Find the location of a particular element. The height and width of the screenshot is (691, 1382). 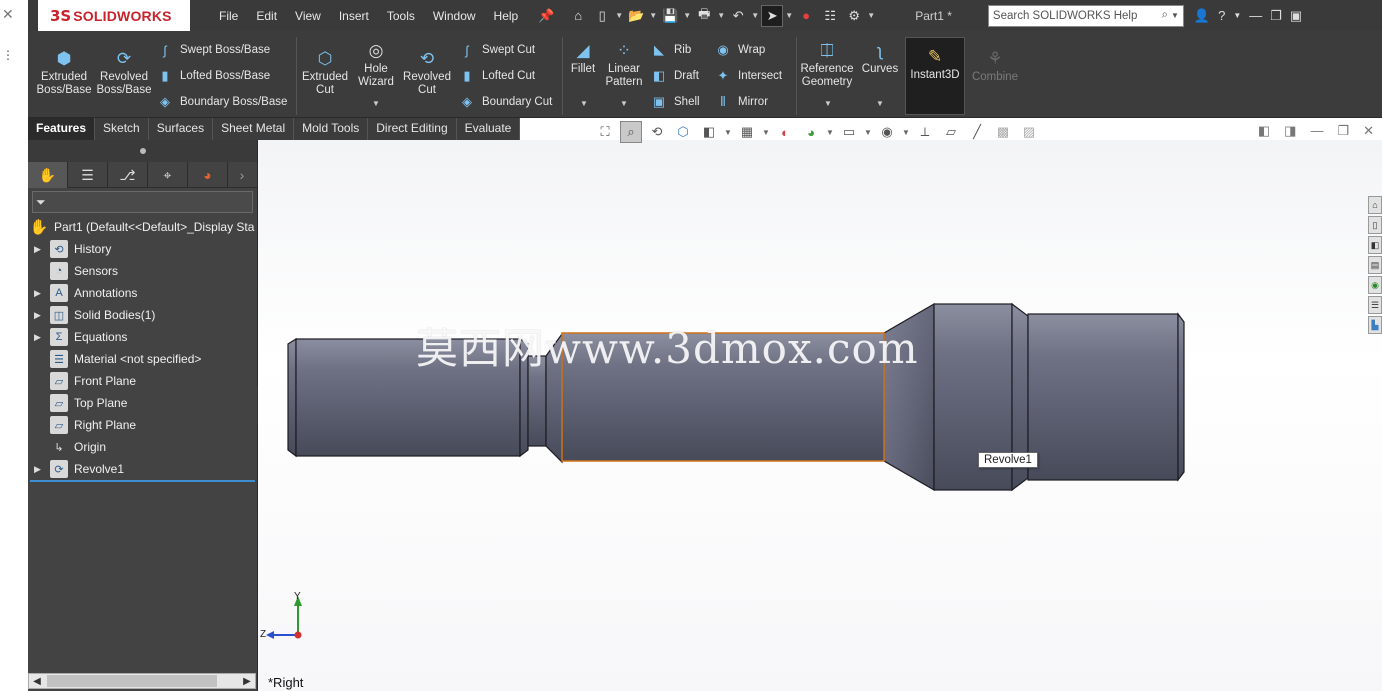

close-icon: ✕ is located at coordinates (8, 14).